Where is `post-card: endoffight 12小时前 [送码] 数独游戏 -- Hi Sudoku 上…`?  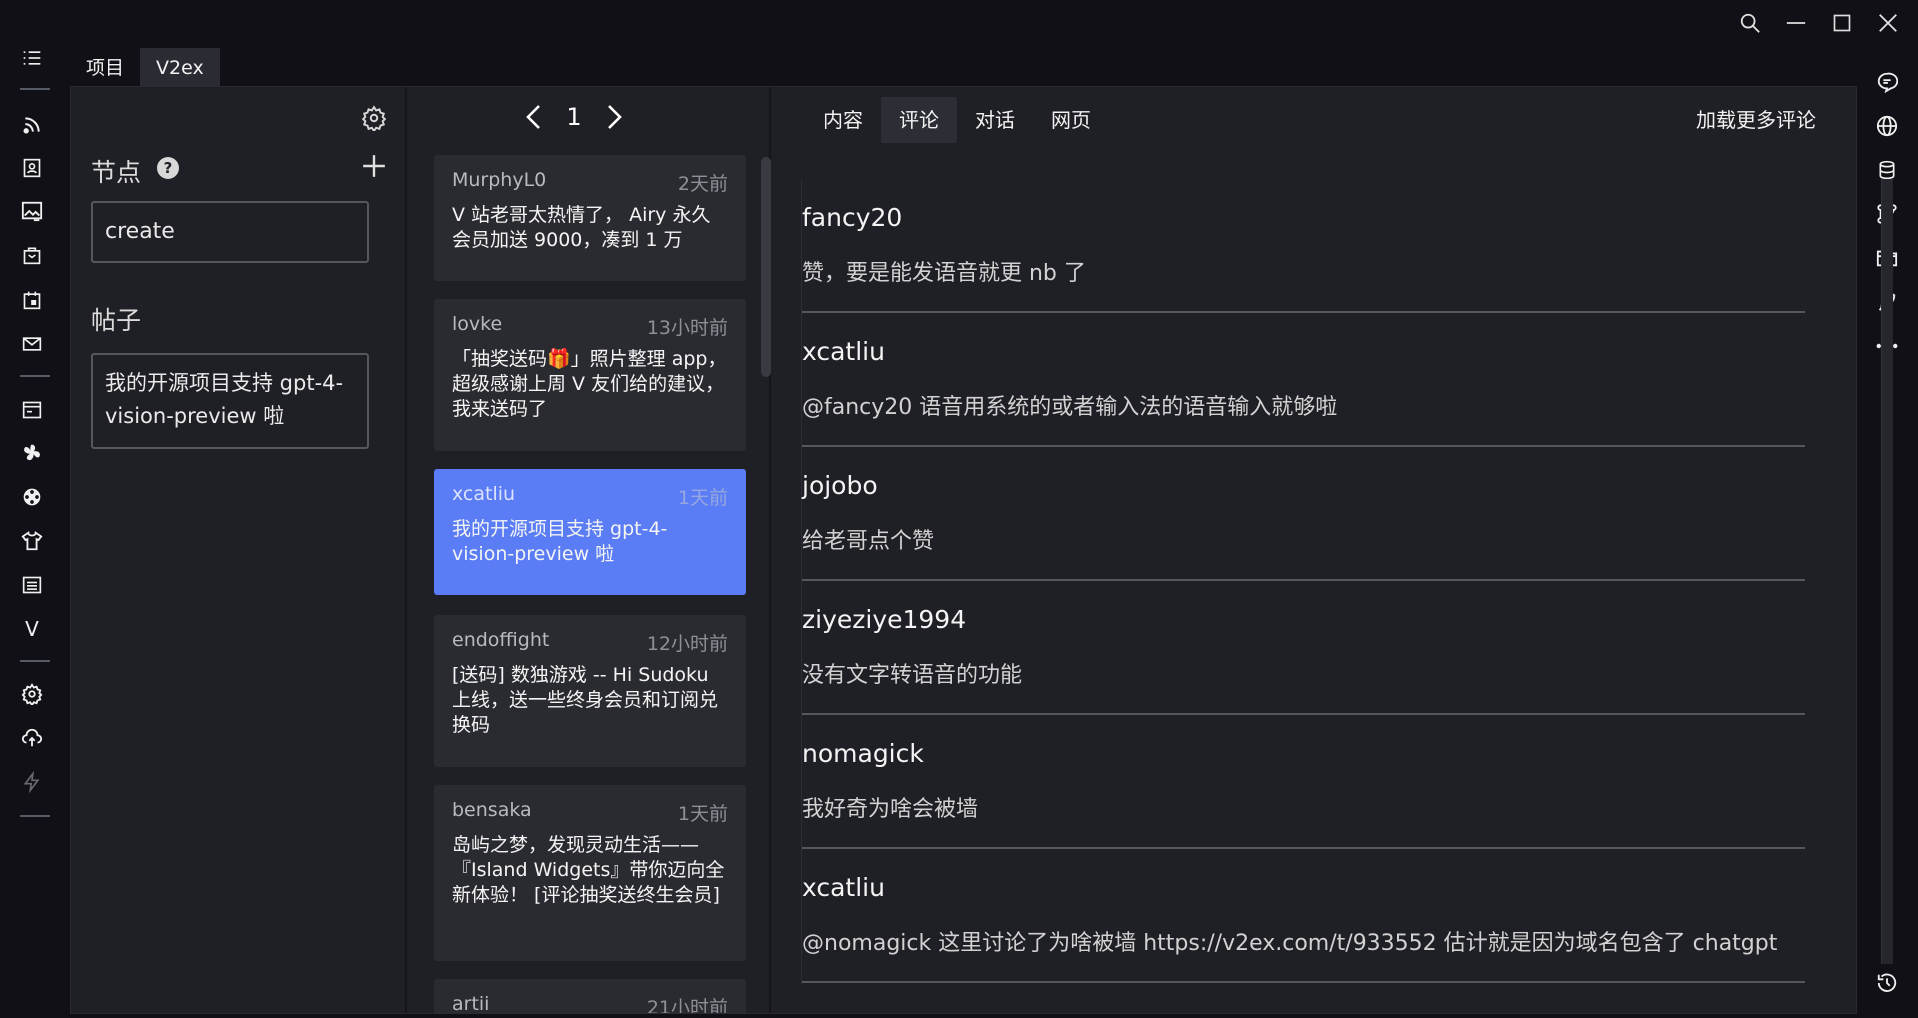 post-card: endoffight 12小时前 [送码] 数独游戏 -- Hi Sudoku 上… is located at coordinates (590, 691).